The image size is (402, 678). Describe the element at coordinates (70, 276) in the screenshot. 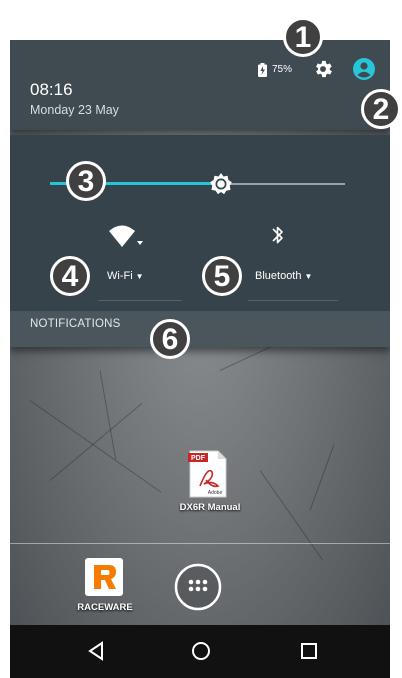

I see `callout-4: 4` at that location.